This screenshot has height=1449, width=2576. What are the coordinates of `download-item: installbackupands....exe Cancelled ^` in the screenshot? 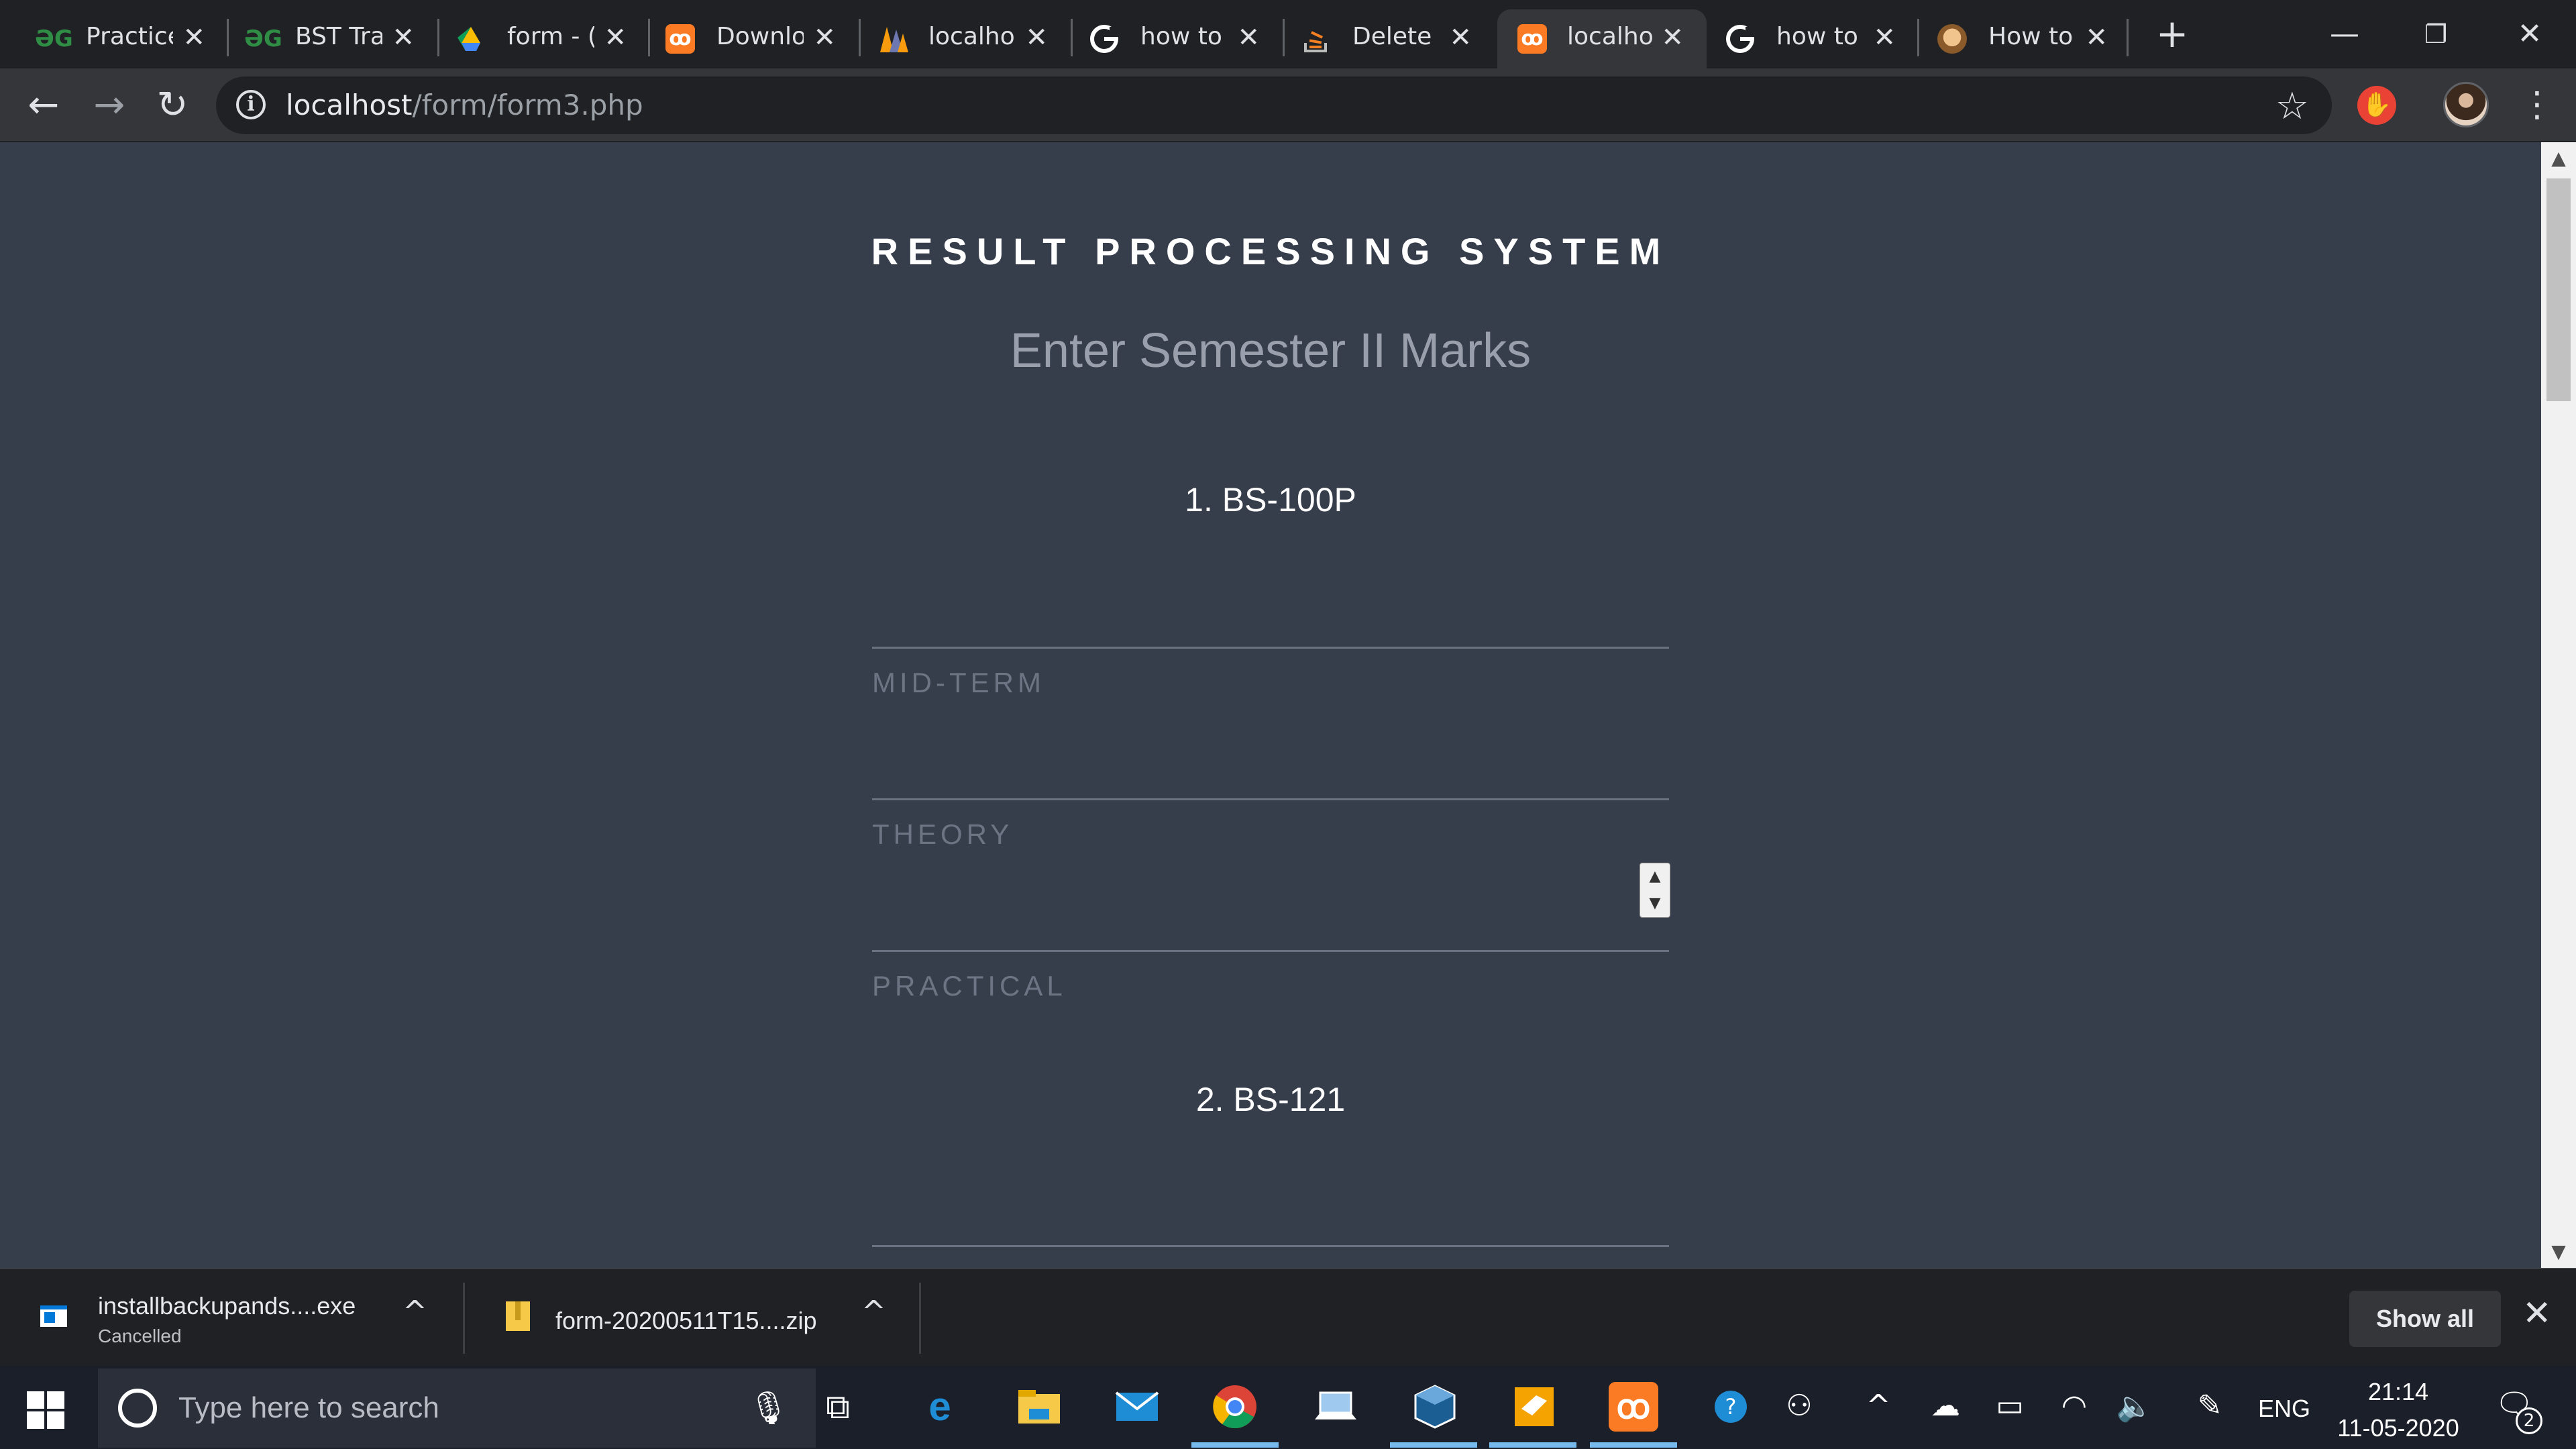 It's located at (231, 1318).